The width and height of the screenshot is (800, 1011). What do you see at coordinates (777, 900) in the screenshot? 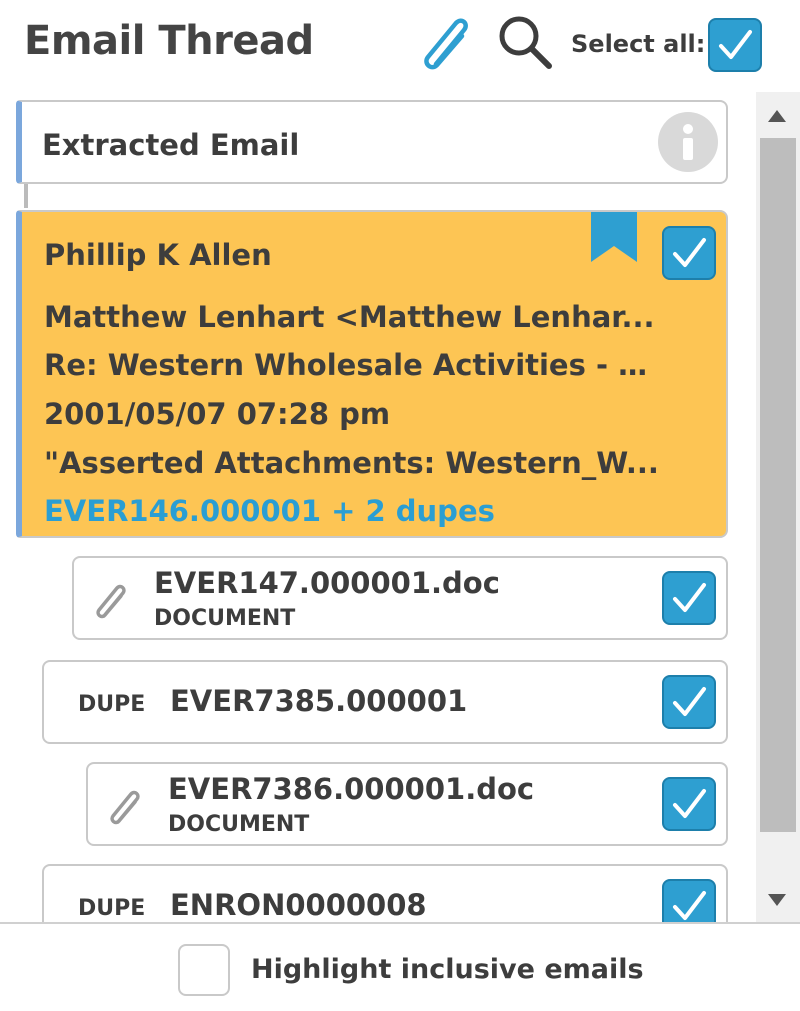
I see `scroll-down-arrow-icon` at bounding box center [777, 900].